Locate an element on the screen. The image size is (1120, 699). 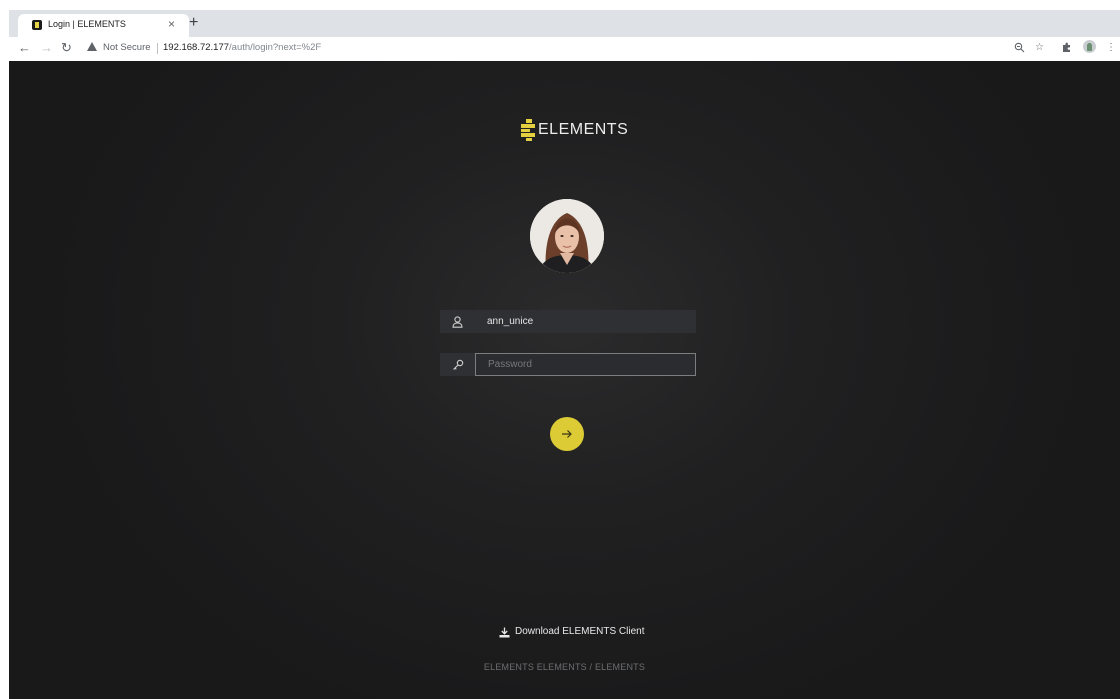
forward-arrow-icon: → is located at coordinates (46, 48).